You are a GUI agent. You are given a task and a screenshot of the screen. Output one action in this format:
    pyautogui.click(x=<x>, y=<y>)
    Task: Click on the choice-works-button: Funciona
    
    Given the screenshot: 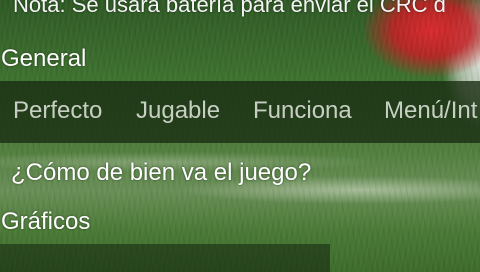 What is the action you would take?
    pyautogui.click(x=302, y=111)
    